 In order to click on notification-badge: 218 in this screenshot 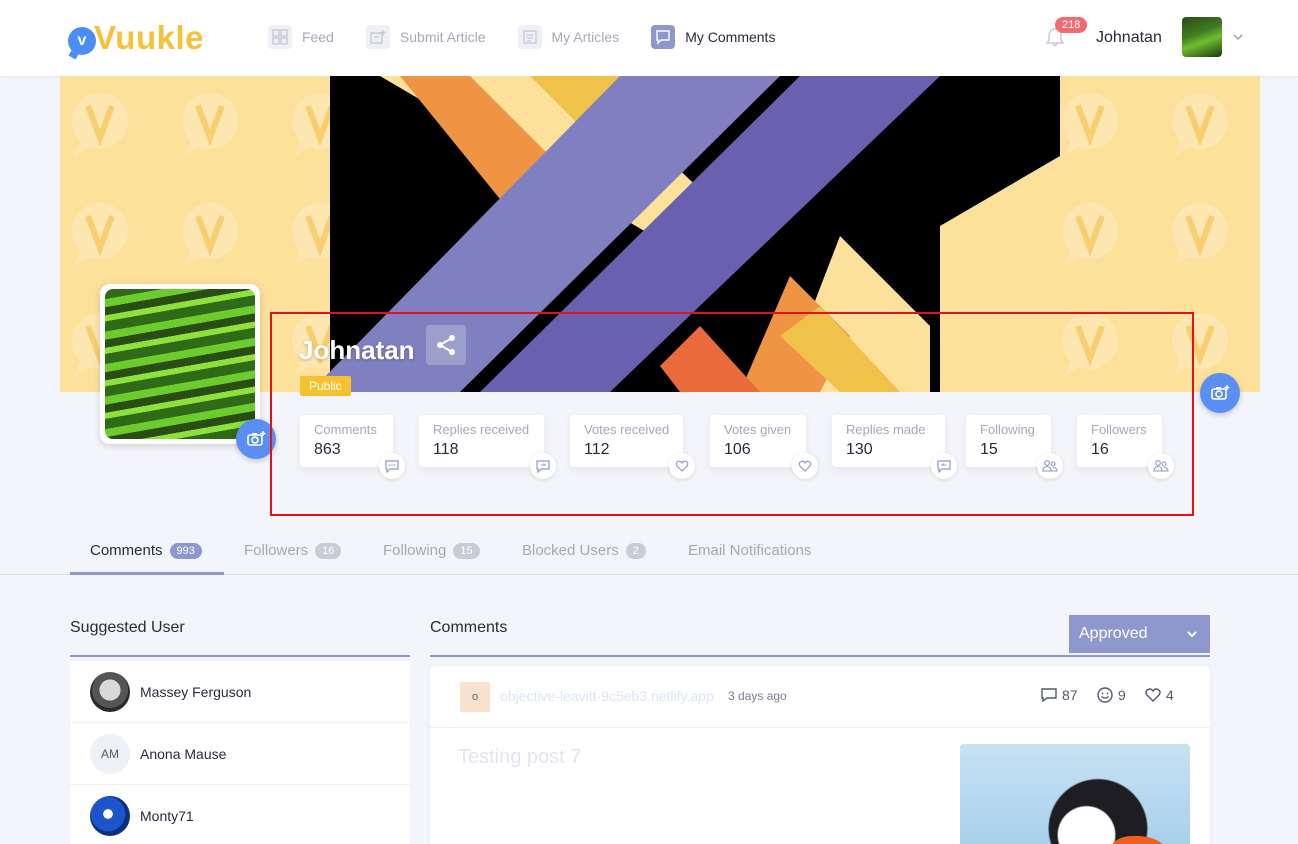, I will do `click(1071, 25)`.